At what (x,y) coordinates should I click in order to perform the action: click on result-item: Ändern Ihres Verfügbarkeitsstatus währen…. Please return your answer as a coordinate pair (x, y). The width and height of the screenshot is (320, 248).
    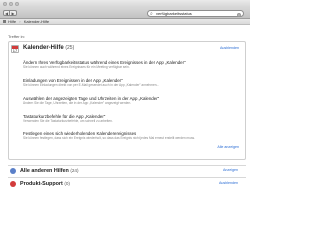
    Looking at the image, I should click on (130, 64).